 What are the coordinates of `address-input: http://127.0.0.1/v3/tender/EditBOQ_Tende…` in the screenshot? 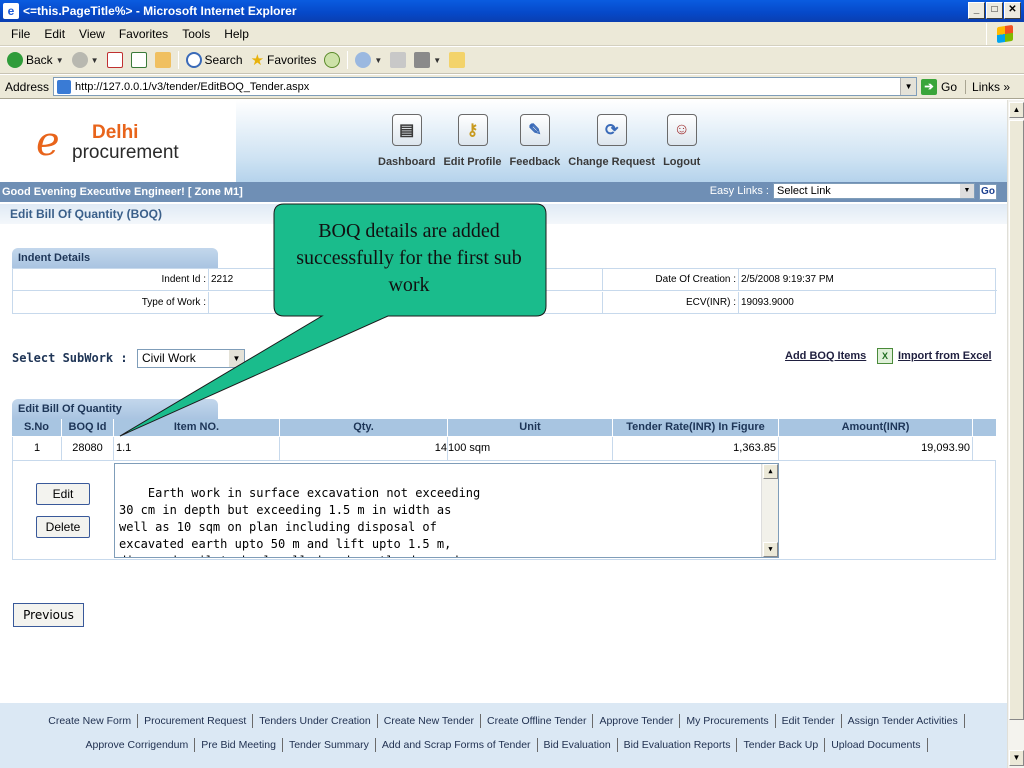 It's located at (485, 86).